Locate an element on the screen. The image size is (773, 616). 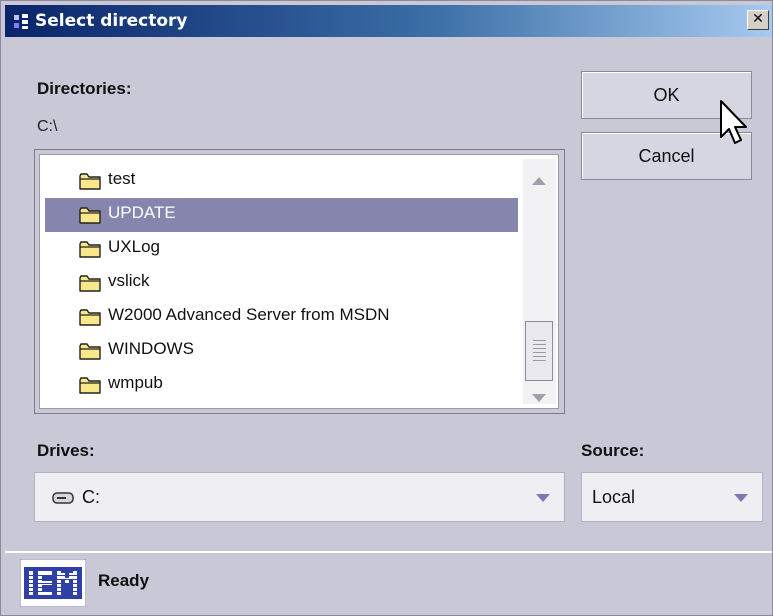
title-bar: Select directory ✕ is located at coordinates (388, 21).